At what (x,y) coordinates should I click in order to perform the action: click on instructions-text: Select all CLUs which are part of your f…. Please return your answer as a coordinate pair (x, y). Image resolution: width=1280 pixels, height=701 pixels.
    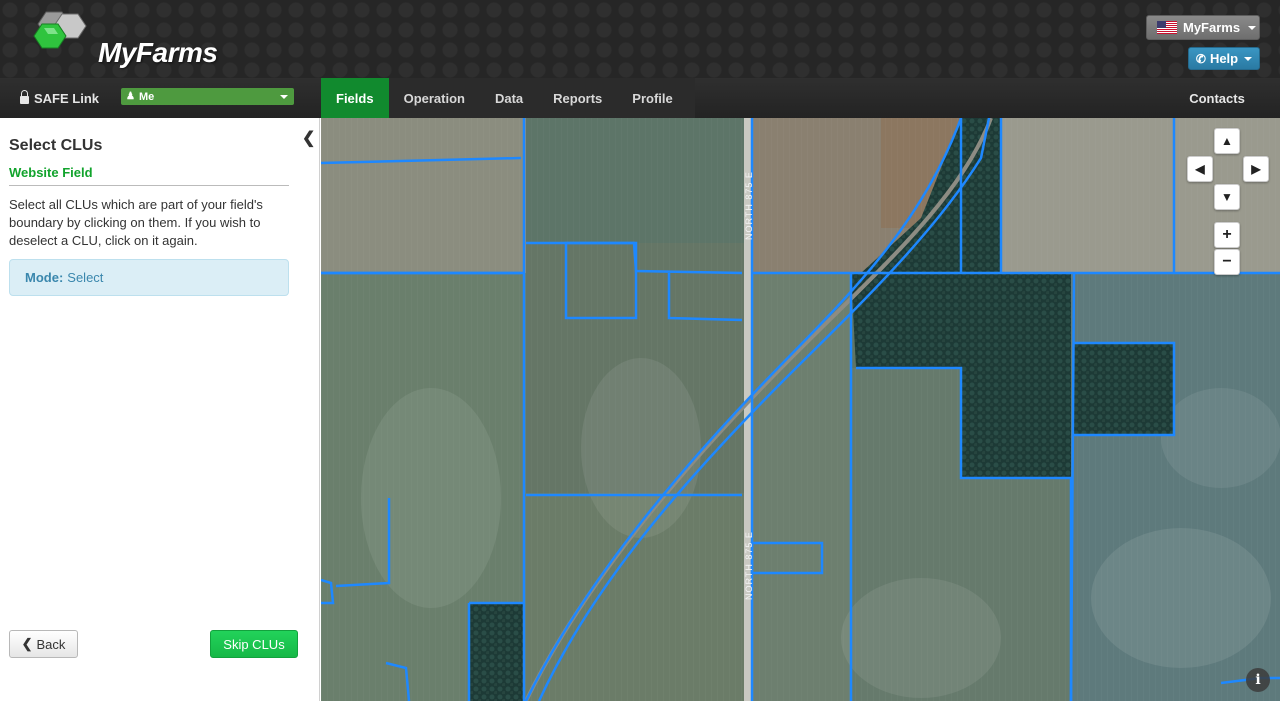
    Looking at the image, I should click on (136, 222).